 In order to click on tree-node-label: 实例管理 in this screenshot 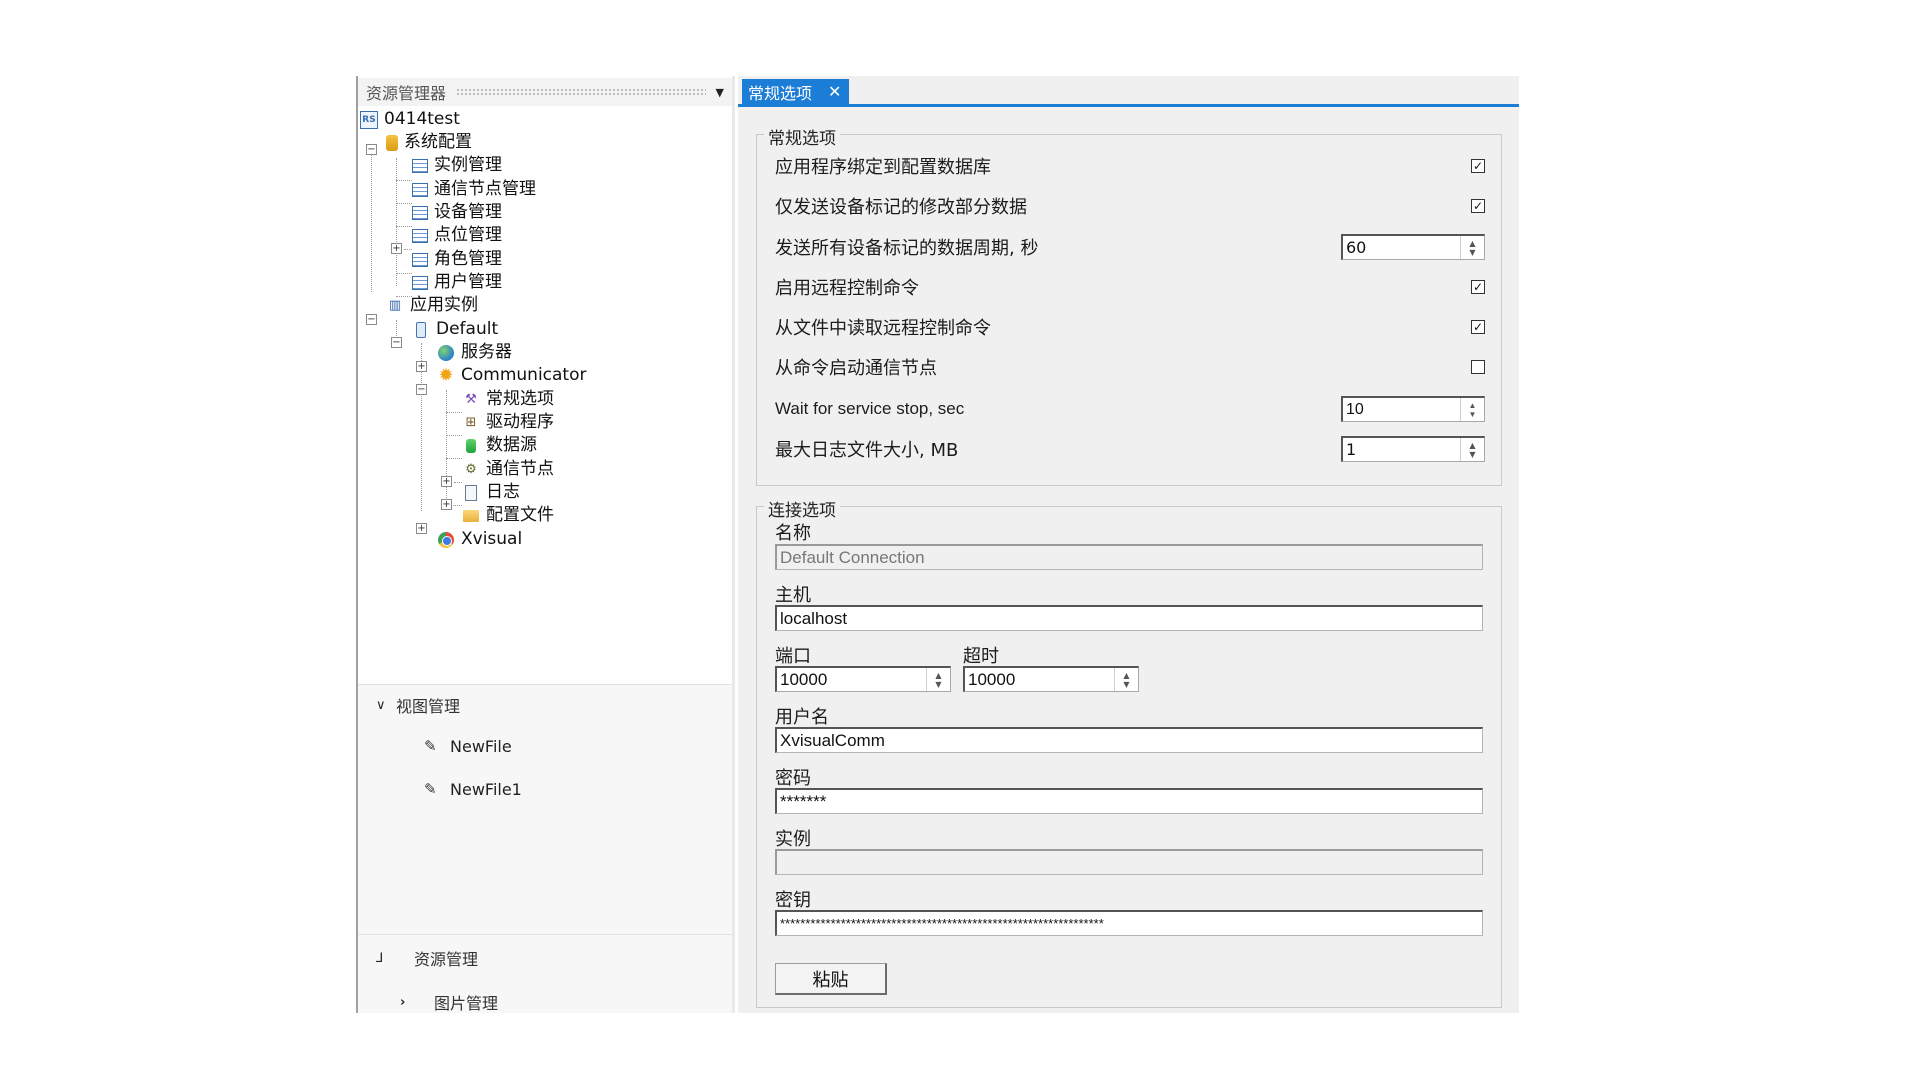, I will do `click(468, 165)`.